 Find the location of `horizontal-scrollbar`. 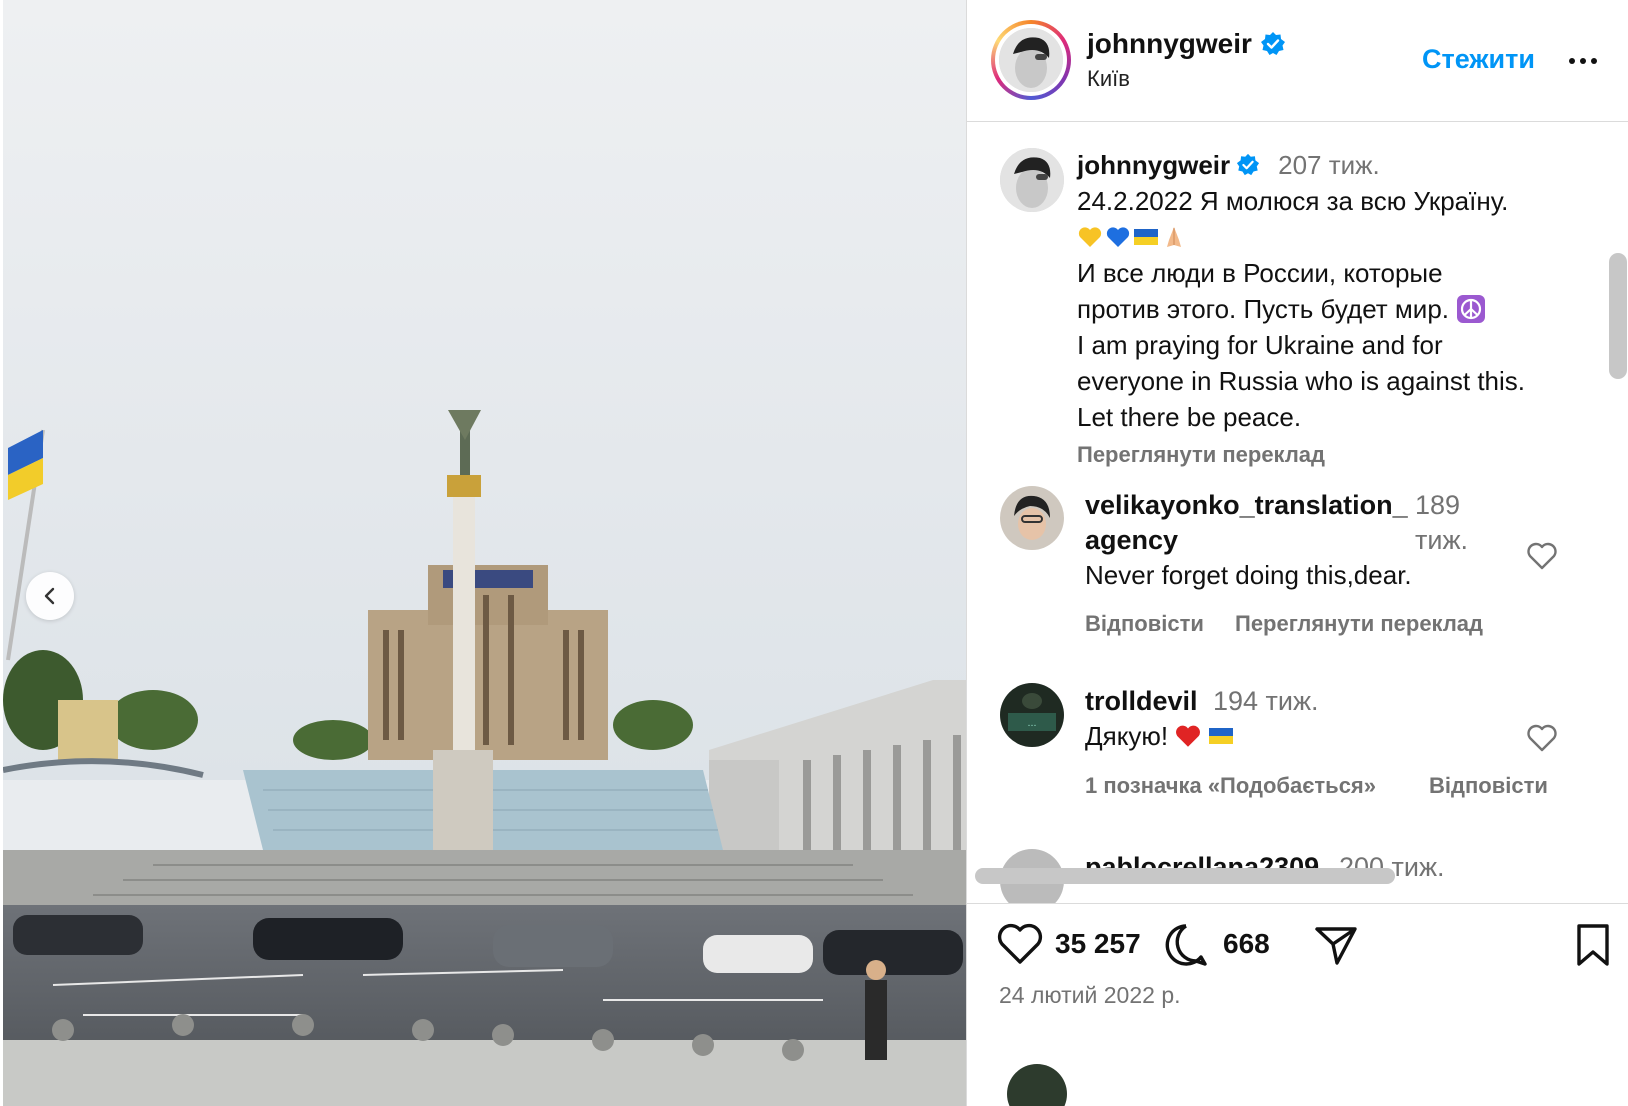

horizontal-scrollbar is located at coordinates (1185, 876).